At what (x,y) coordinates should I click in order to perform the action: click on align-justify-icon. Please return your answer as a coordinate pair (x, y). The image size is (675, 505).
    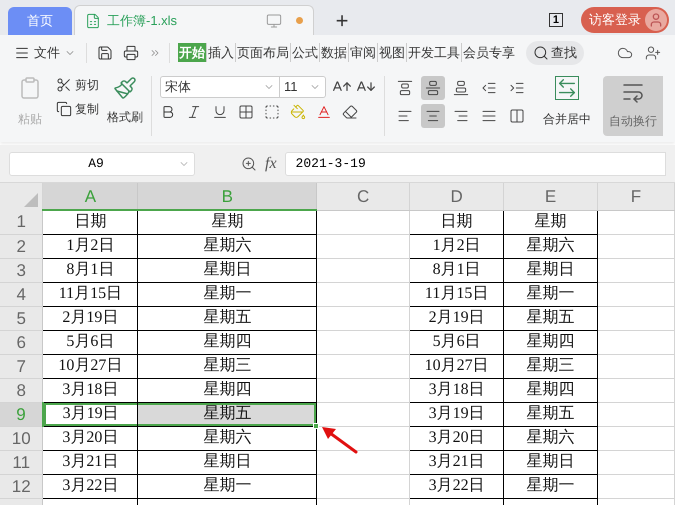
    Looking at the image, I should click on (489, 116).